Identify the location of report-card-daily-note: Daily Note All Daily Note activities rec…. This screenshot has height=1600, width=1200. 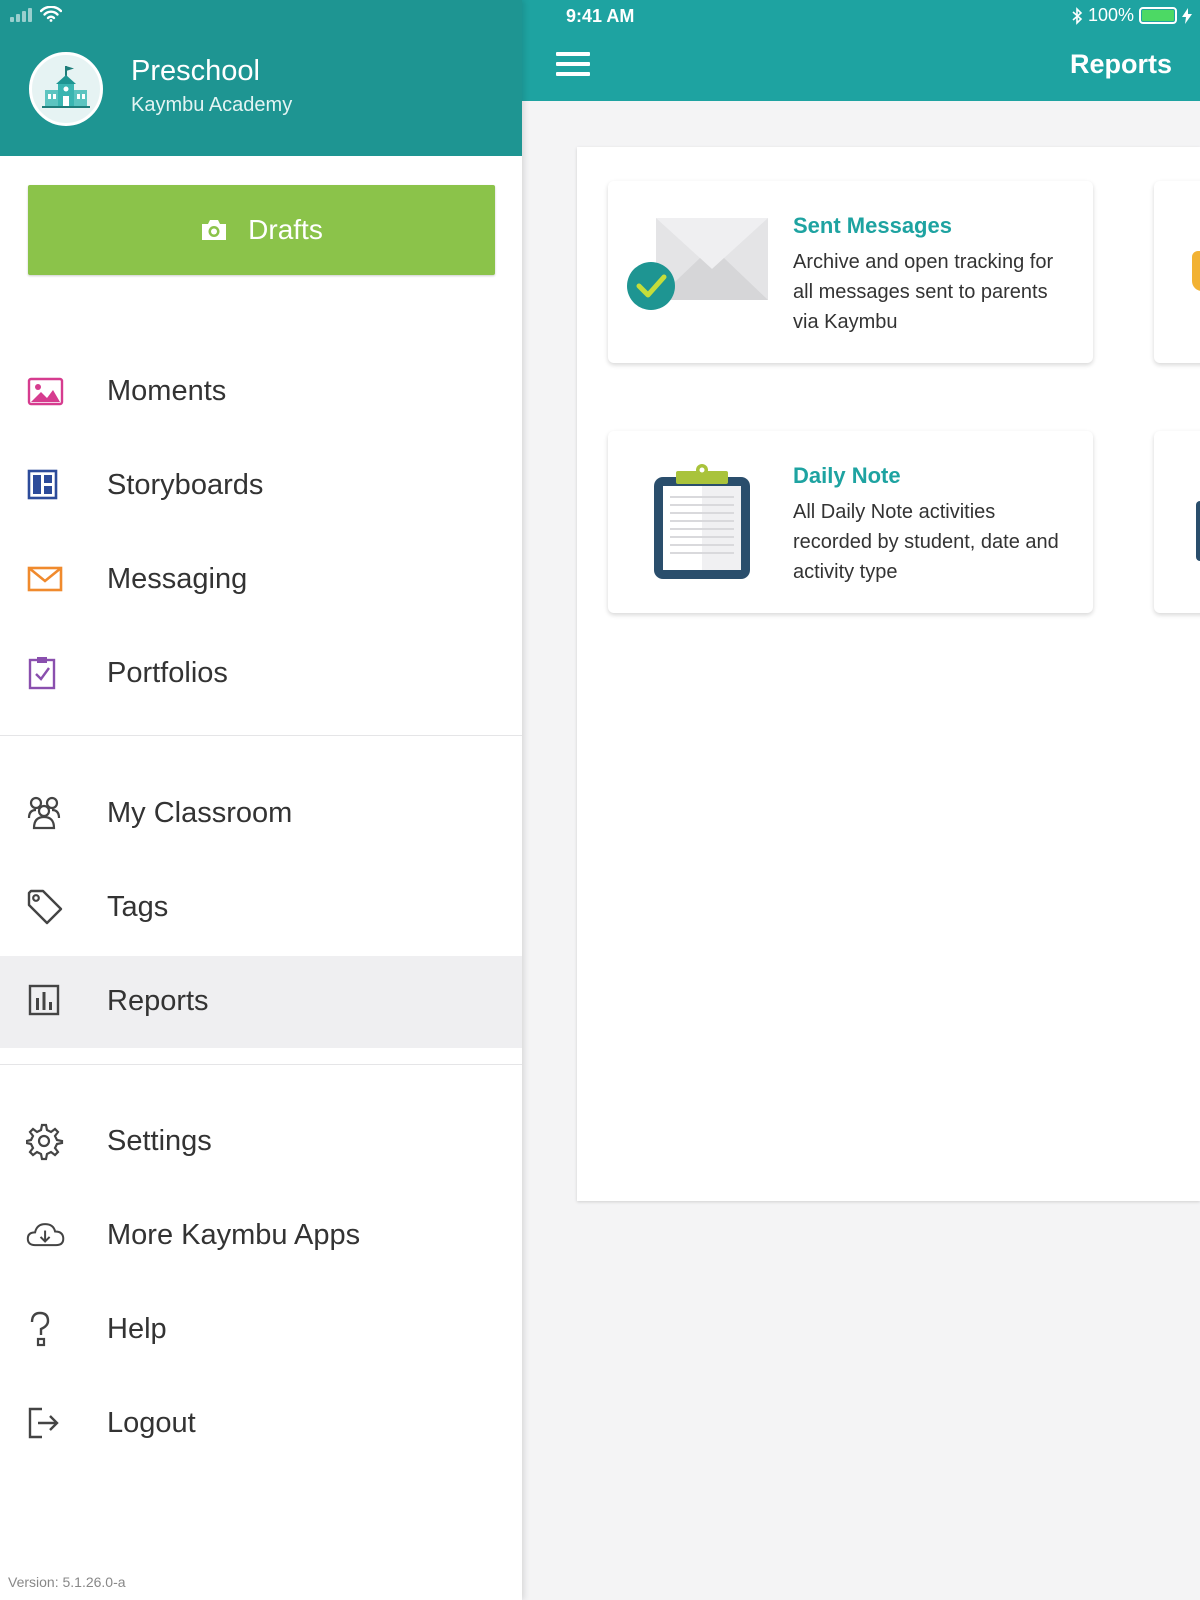
(850, 522).